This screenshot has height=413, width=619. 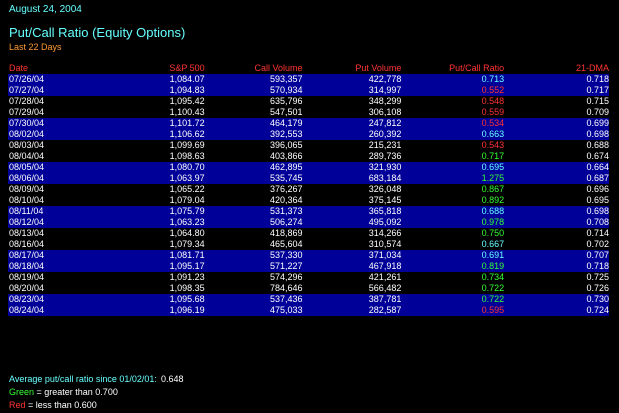 I want to click on cell-put-volume: 314,997, so click(x=352, y=90).